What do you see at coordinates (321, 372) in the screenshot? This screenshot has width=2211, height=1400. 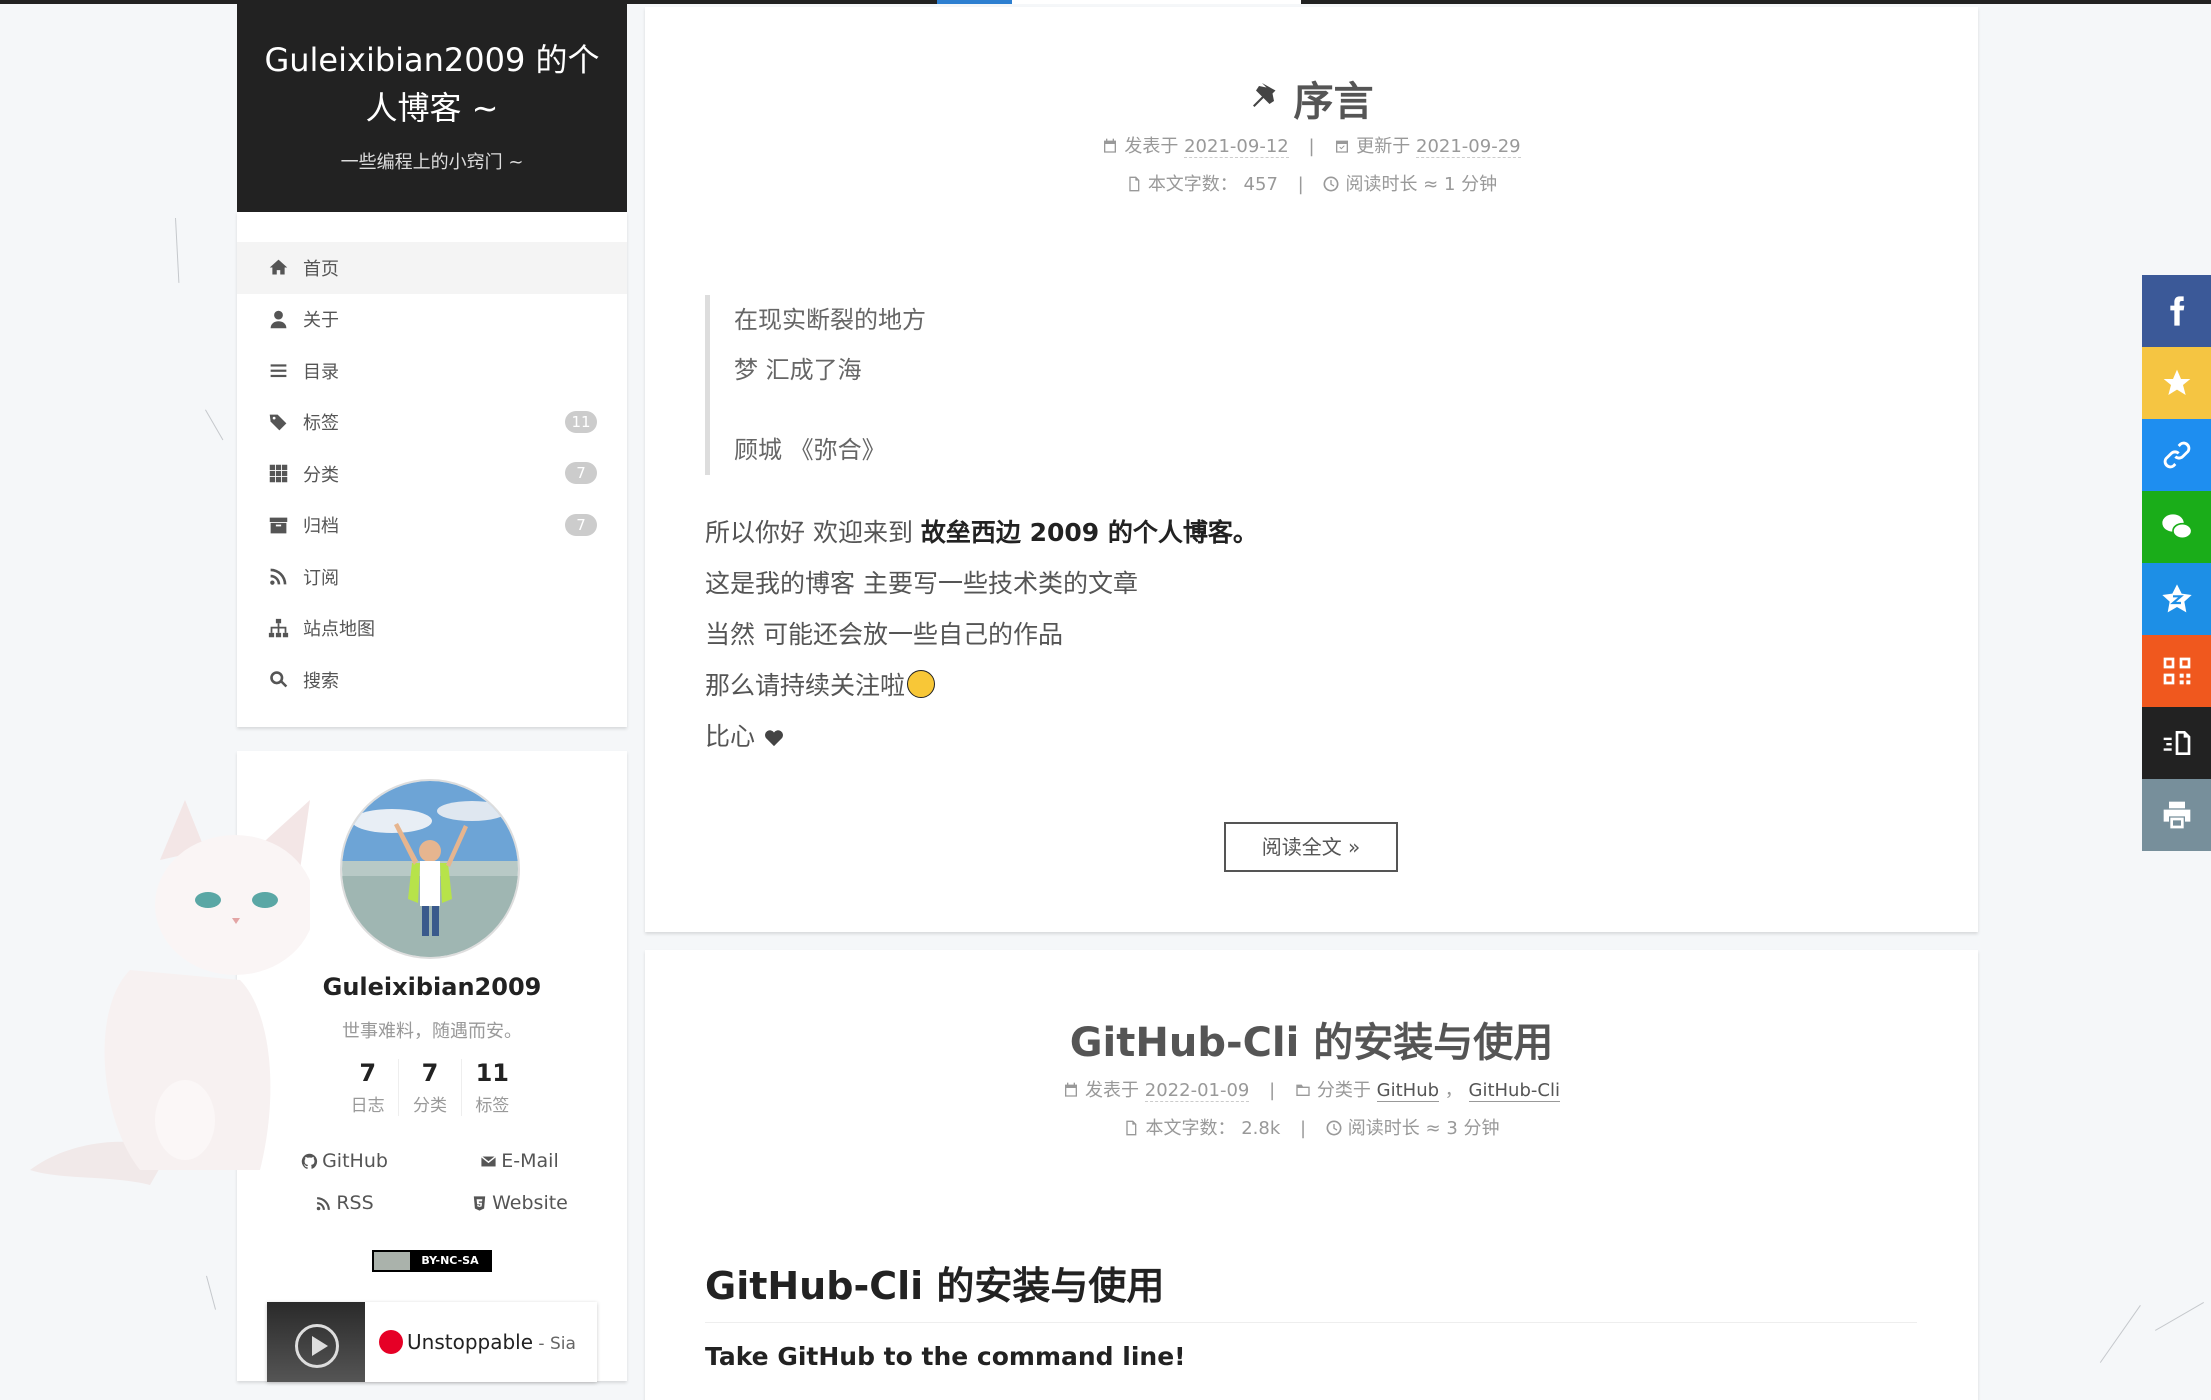 I see `menu-item-label: 目录` at bounding box center [321, 372].